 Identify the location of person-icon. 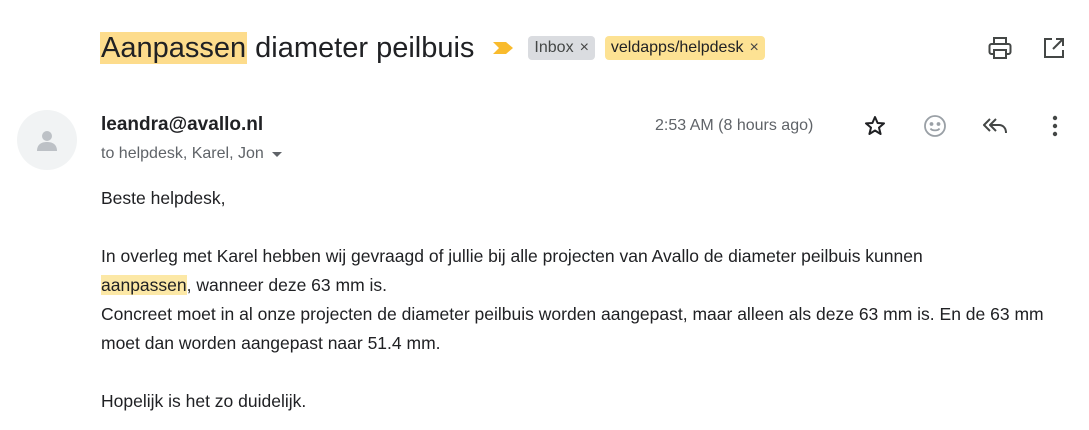
(47, 141).